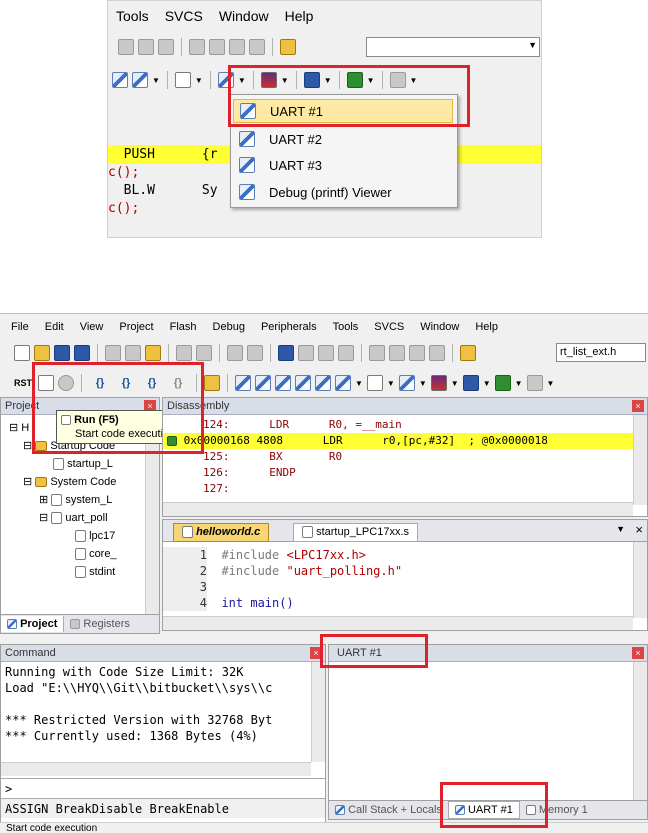 The image size is (648, 833). I want to click on code-line: 2 #include "uart_polling.h", so click(398, 571).